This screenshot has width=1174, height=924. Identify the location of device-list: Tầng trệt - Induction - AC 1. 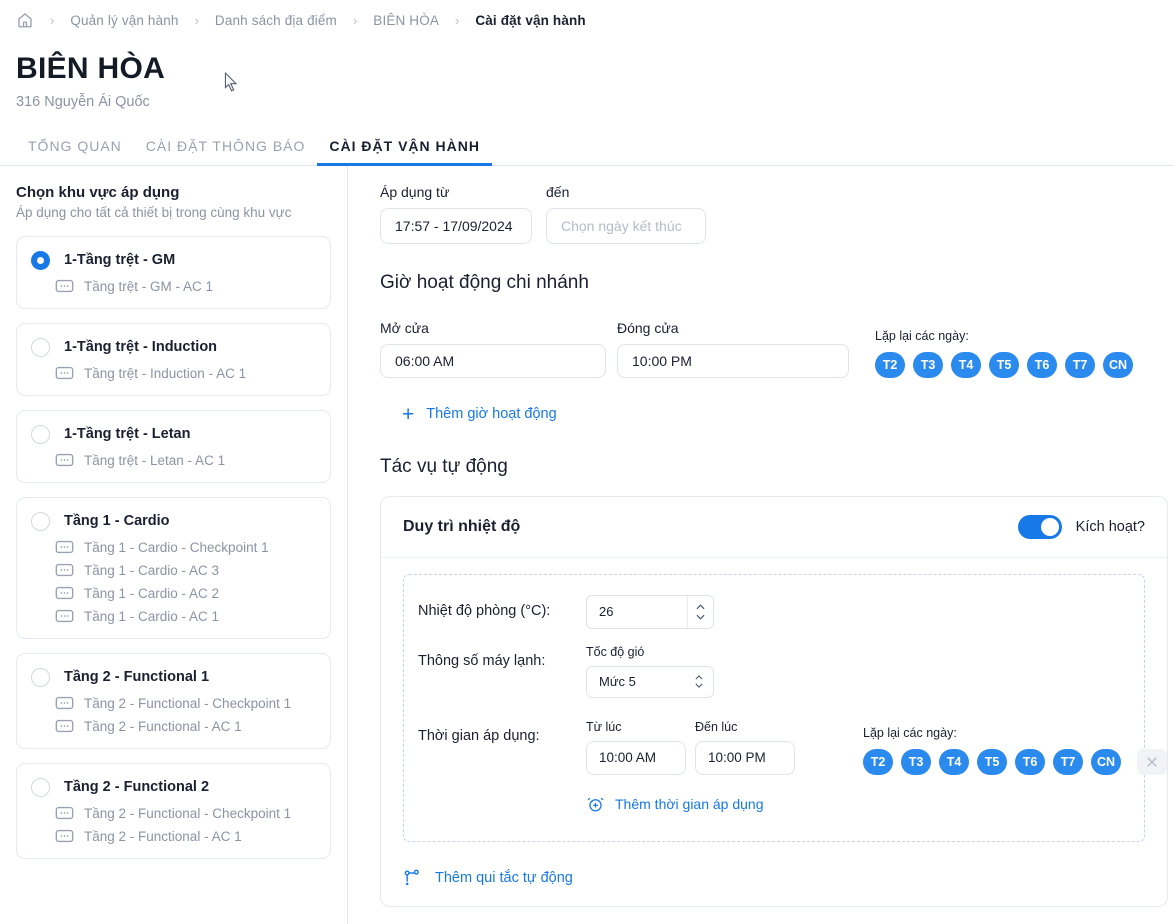
(173, 373).